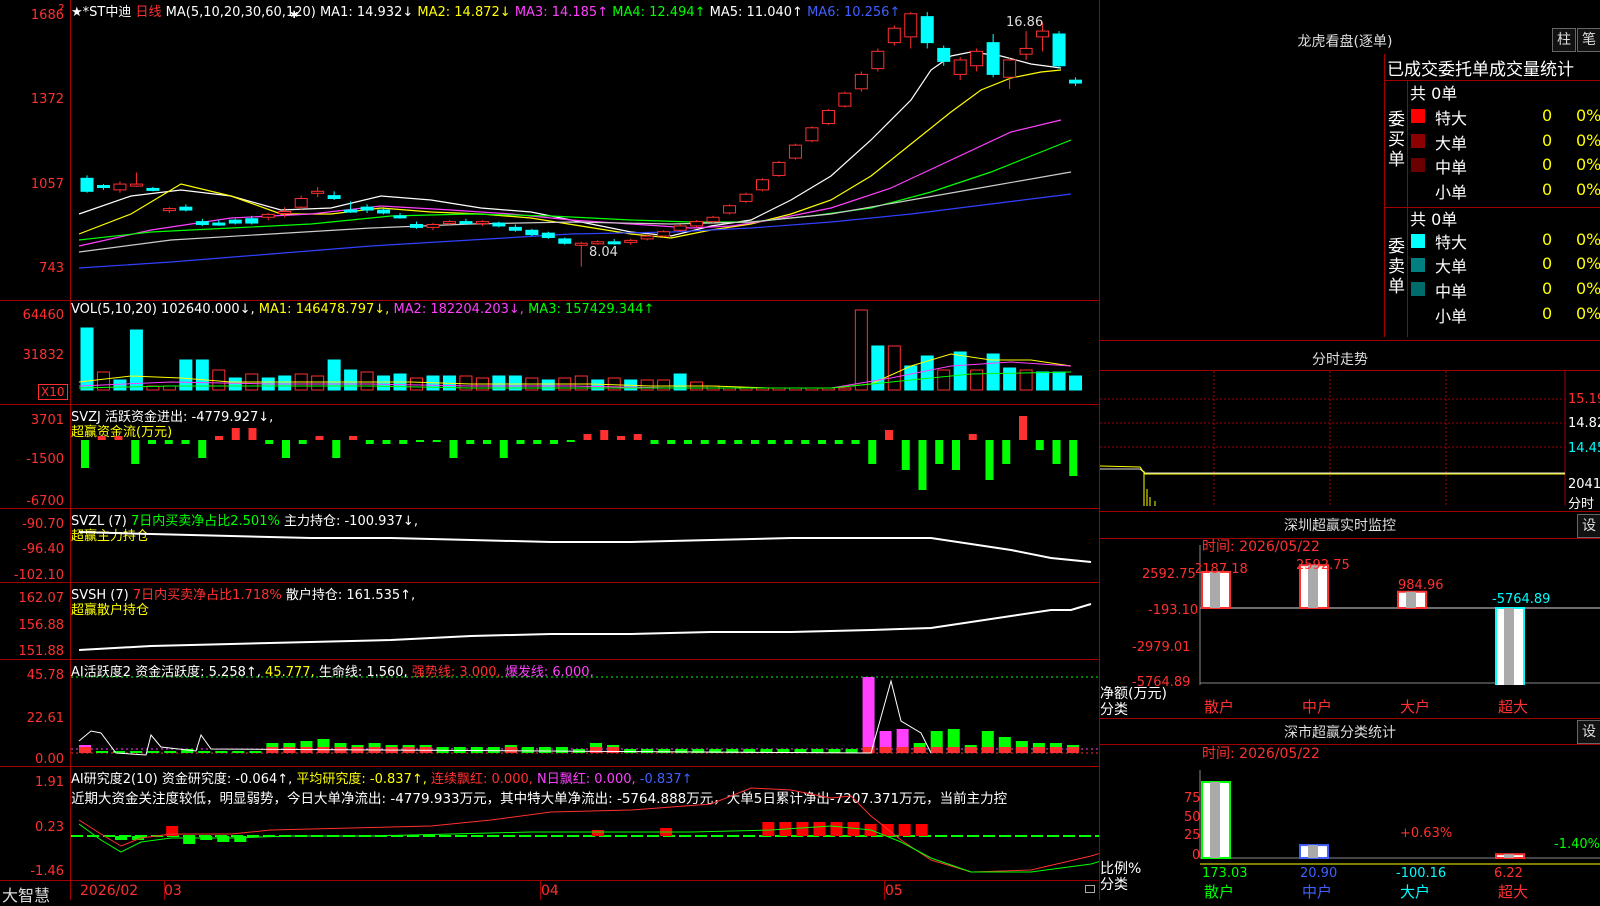 This screenshot has height=906, width=1600. What do you see at coordinates (1513, 707) in the screenshot?
I see `szjk-category: 超大` at bounding box center [1513, 707].